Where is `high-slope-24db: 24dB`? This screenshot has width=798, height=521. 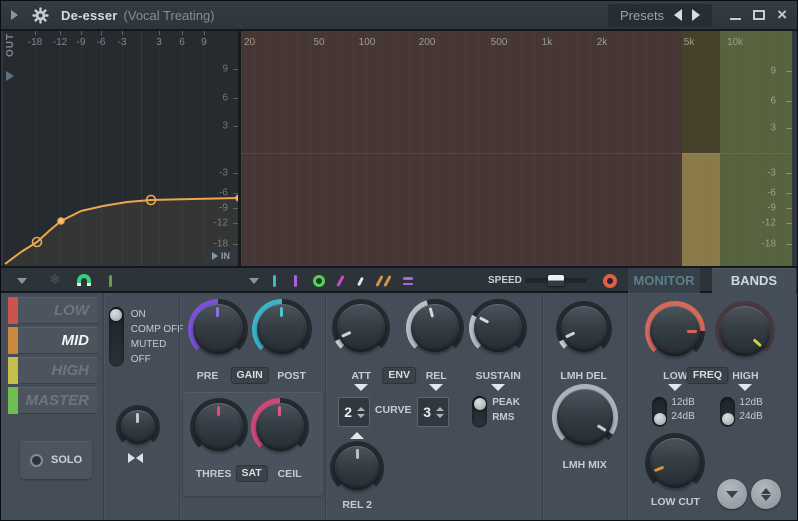 high-slope-24db: 24dB is located at coordinates (750, 416).